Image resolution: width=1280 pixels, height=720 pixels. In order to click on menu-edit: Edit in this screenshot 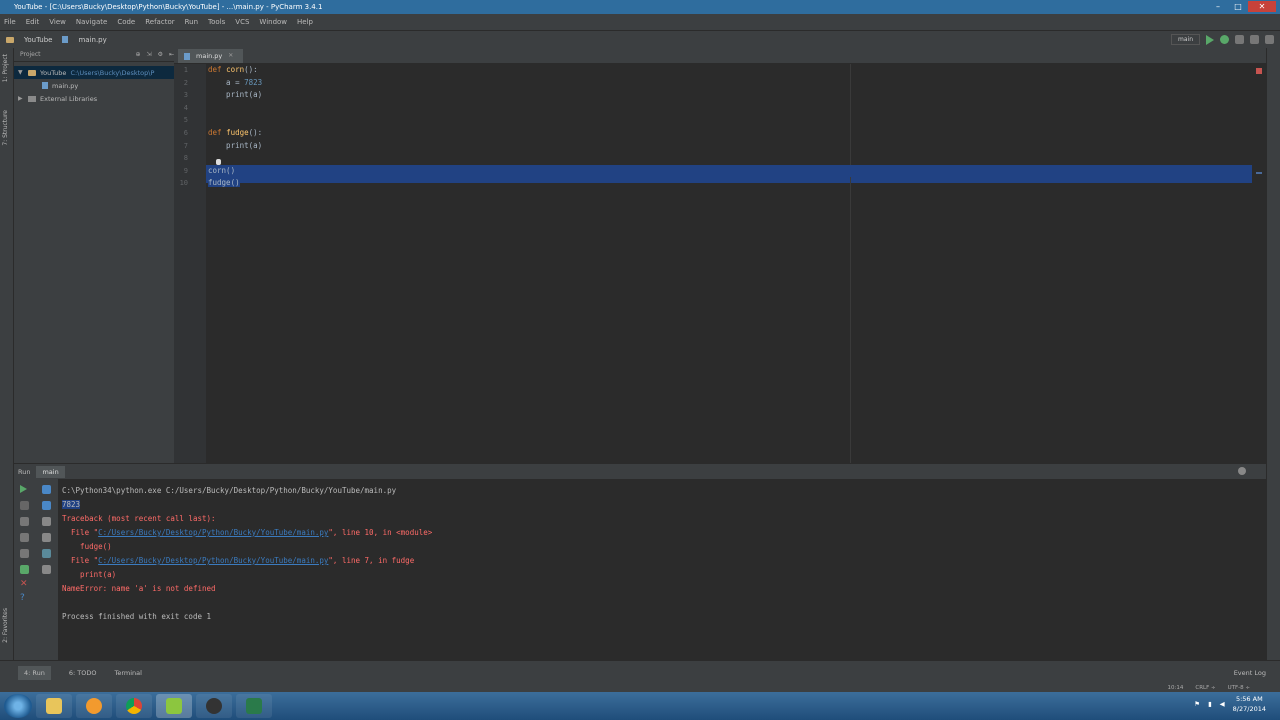, I will do `click(33, 22)`.